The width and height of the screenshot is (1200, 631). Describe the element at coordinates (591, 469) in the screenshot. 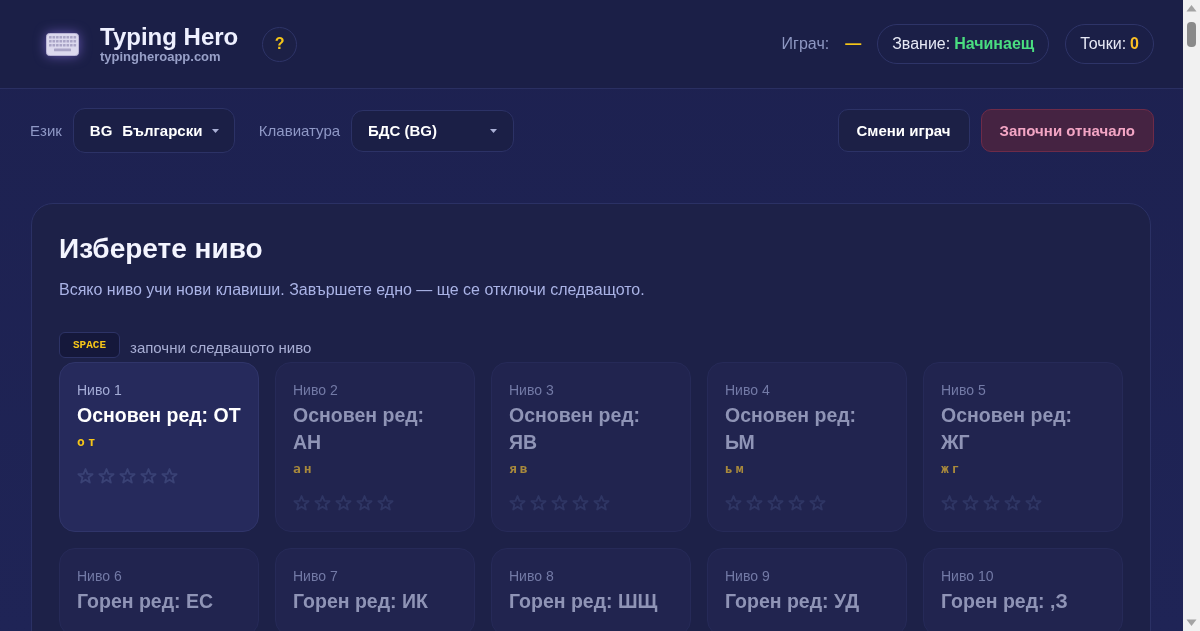

I see `level-keys: яв` at that location.